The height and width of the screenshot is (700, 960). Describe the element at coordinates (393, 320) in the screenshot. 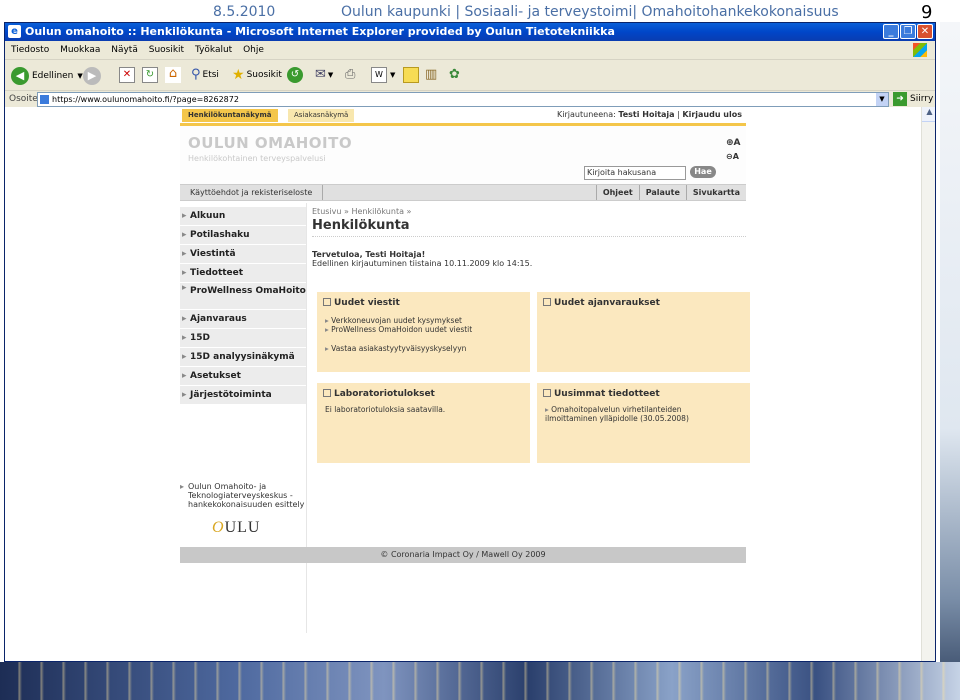

I see `link-advisor-questions: Verkkoneuvojan uudet kysymykset` at that location.